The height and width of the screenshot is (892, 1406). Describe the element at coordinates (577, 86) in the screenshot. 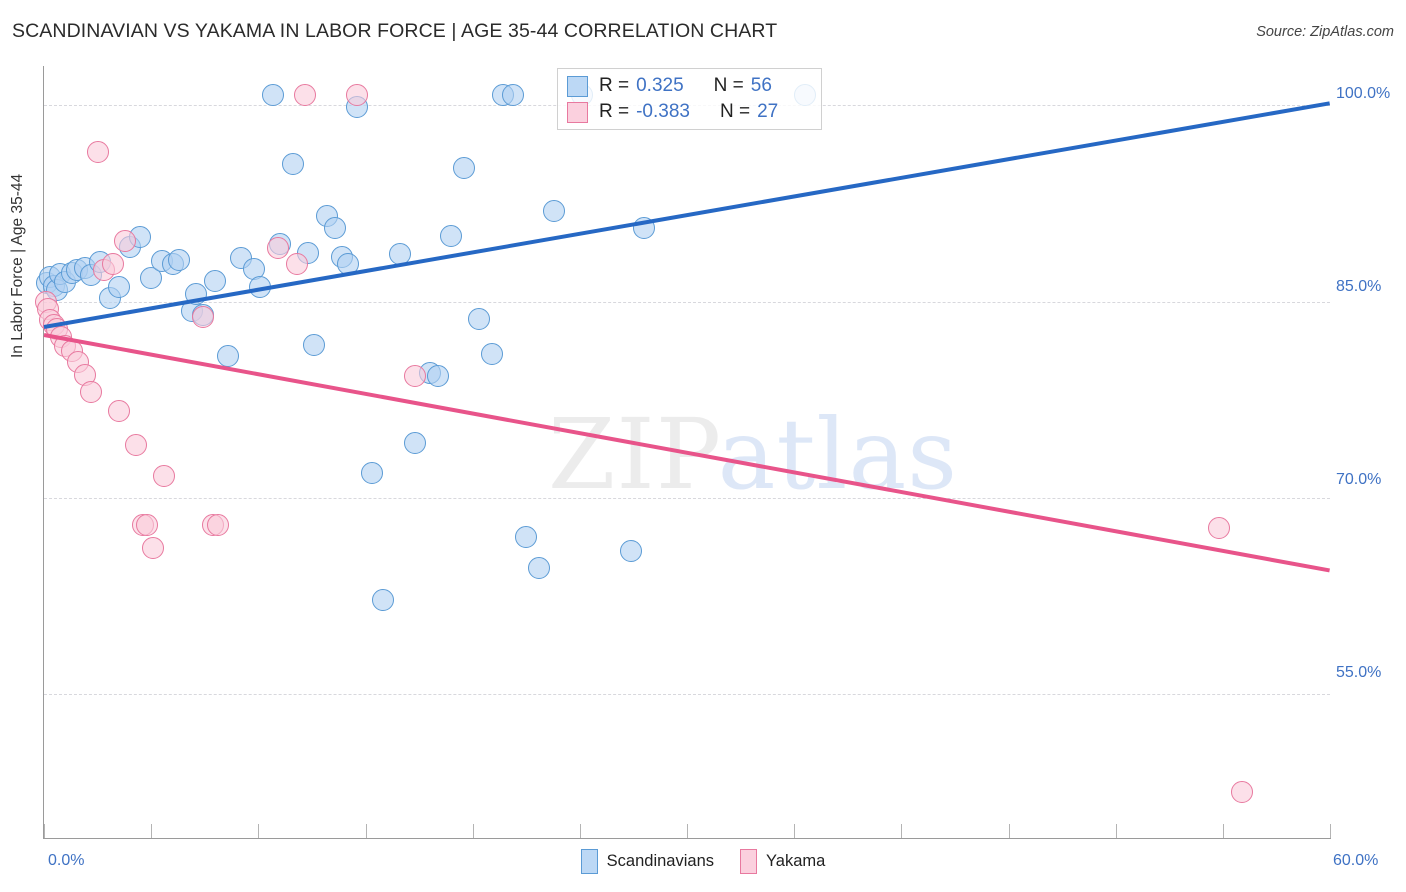

I see `legend-swatch-scandinavians` at that location.